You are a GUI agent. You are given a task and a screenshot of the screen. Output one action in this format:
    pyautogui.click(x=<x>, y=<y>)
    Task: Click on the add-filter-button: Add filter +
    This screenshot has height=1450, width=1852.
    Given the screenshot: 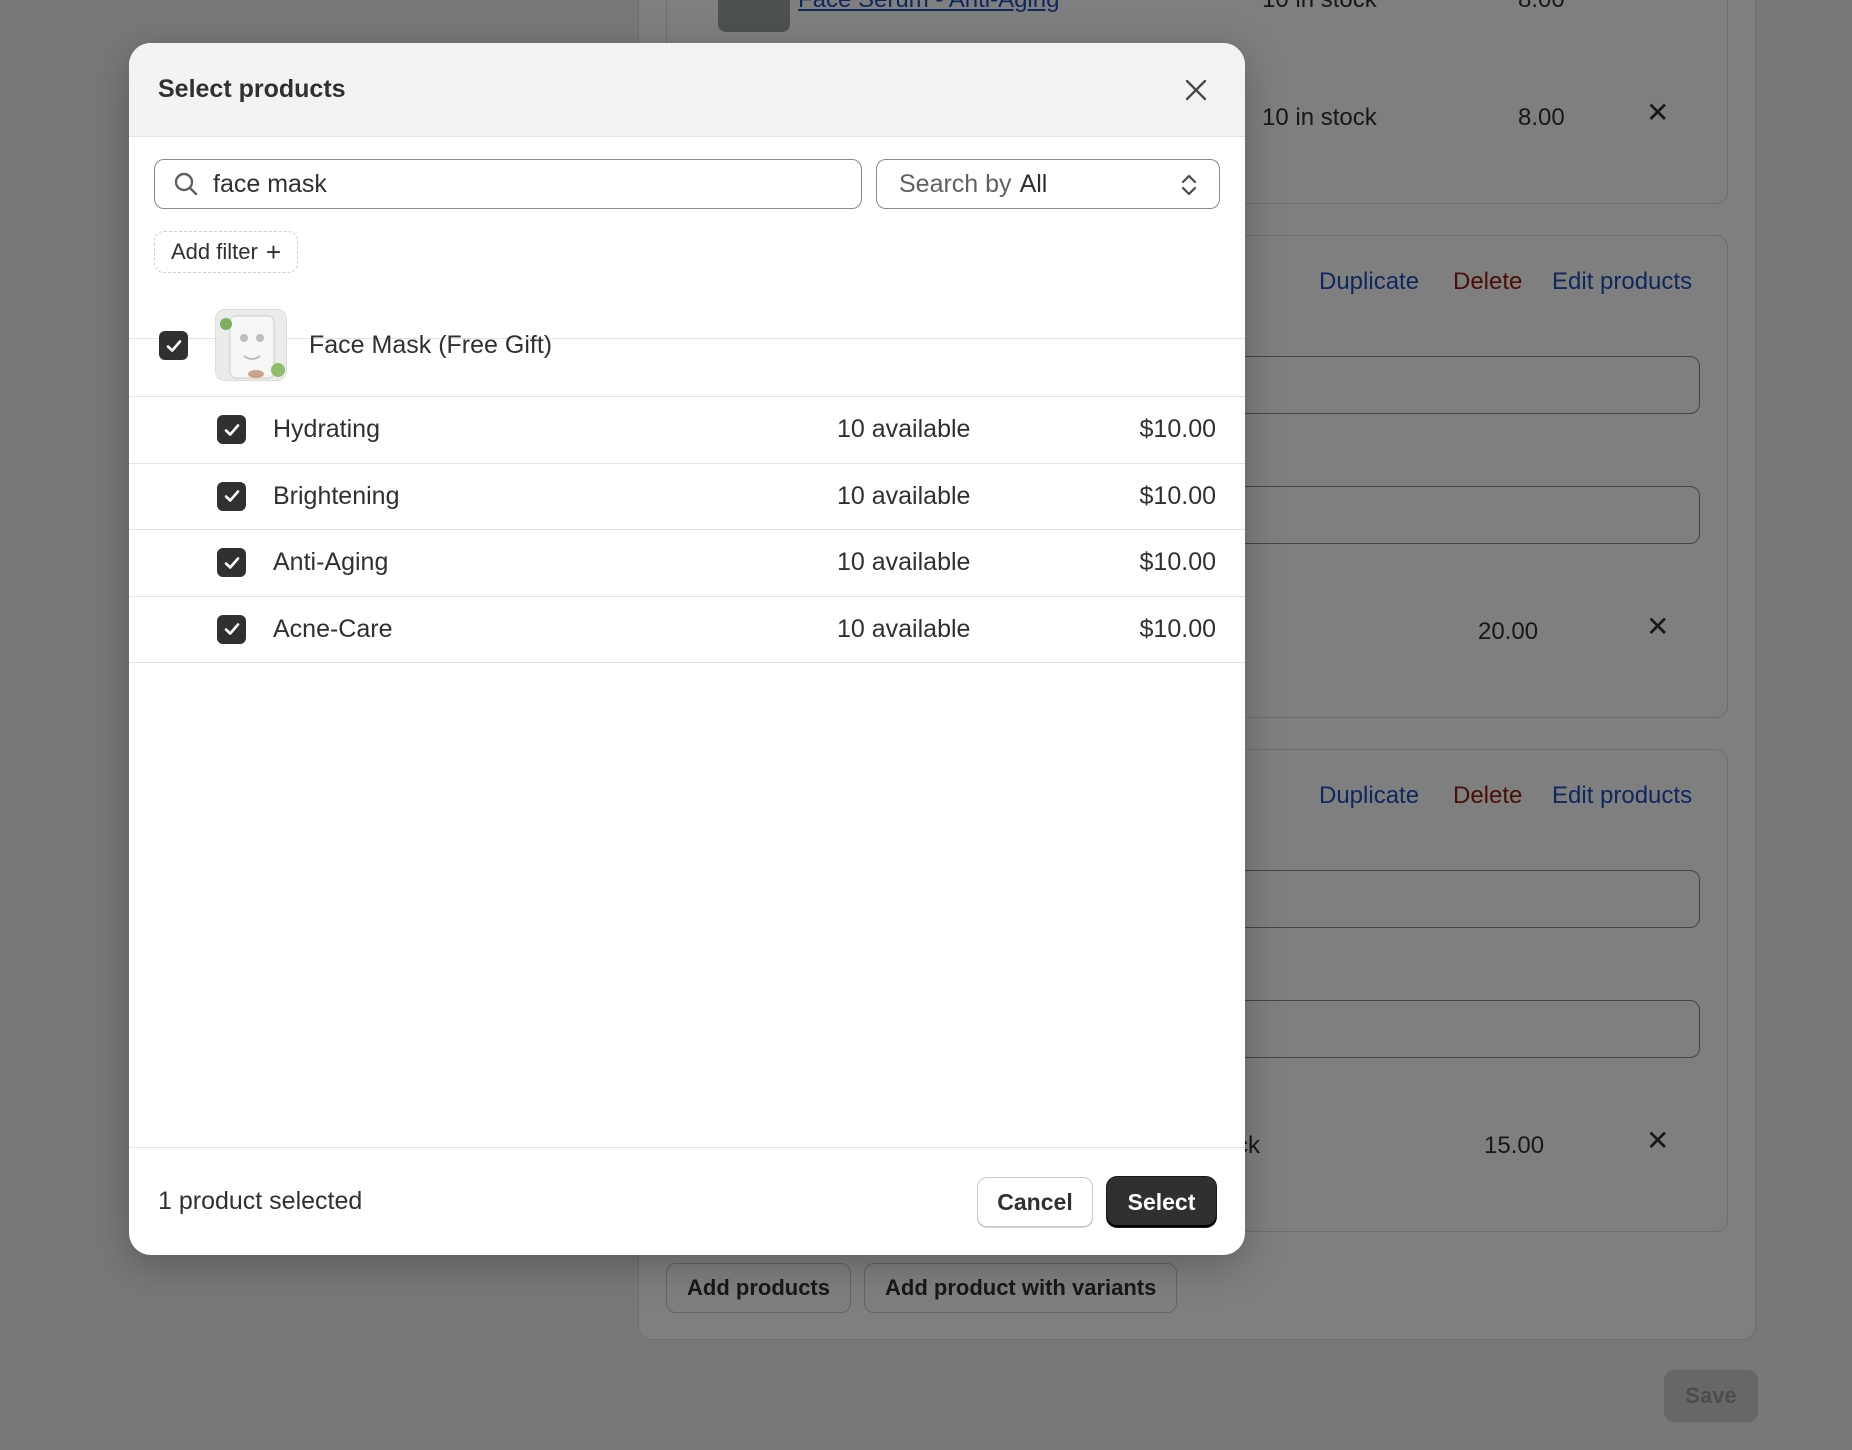 What is the action you would take?
    pyautogui.click(x=226, y=252)
    